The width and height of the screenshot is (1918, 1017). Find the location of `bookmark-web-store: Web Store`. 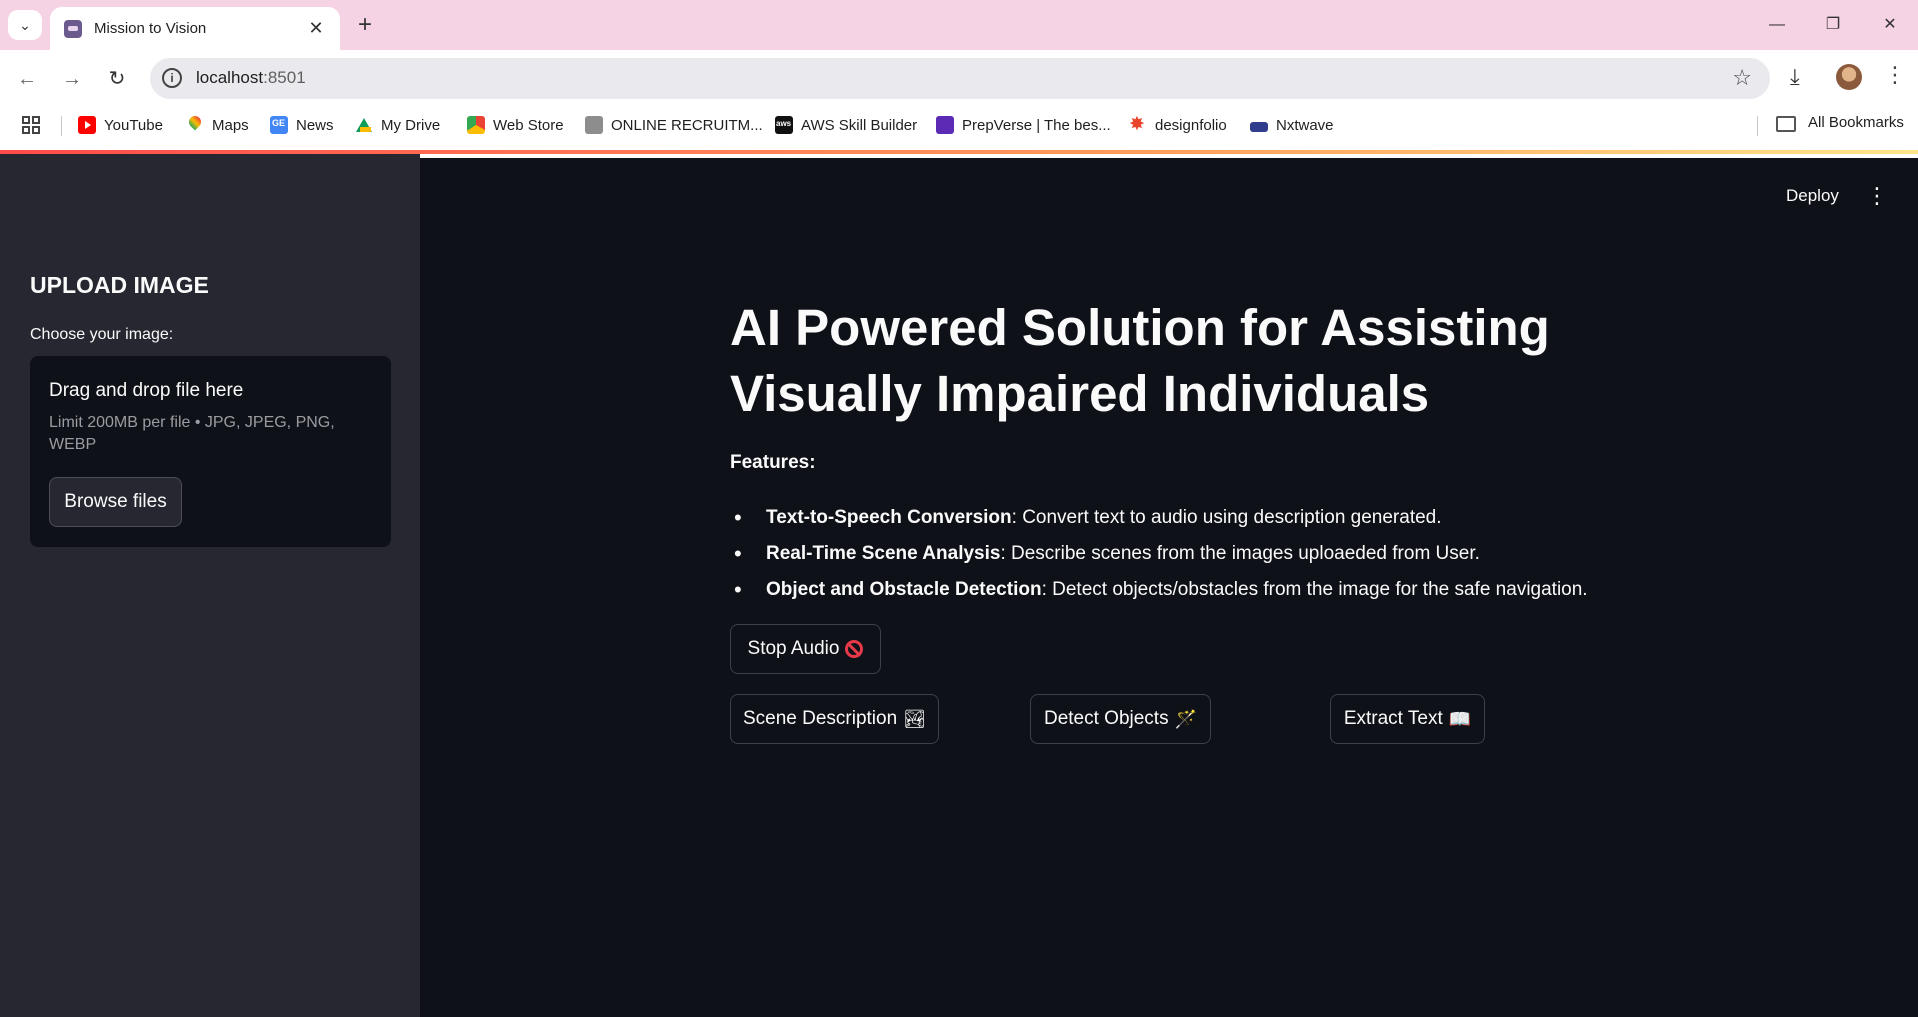

bookmark-web-store: Web Store is located at coordinates (515, 125).